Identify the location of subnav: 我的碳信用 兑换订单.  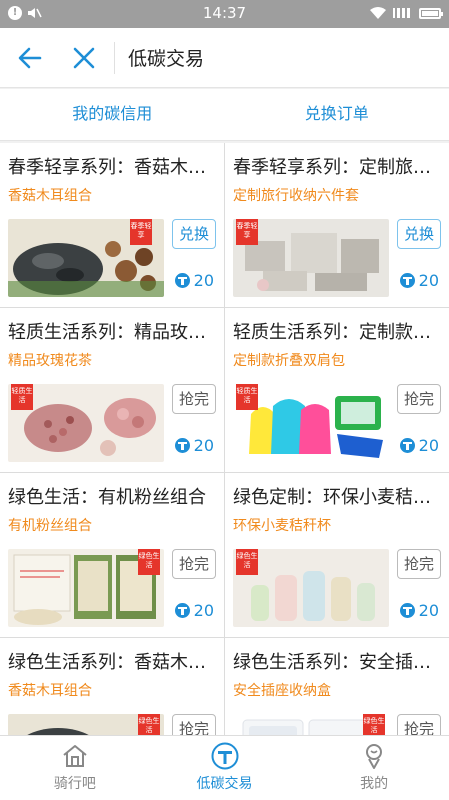
(224, 115).